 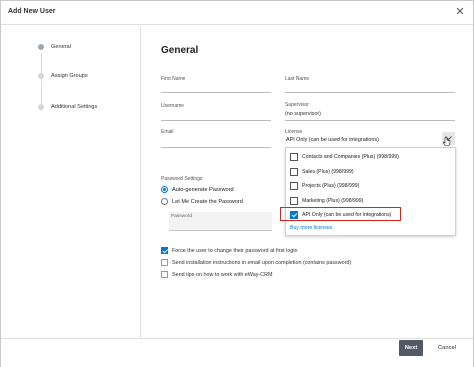 I want to click on license-option-label: Marketing (Plus) (998/999), so click(x=333, y=201).